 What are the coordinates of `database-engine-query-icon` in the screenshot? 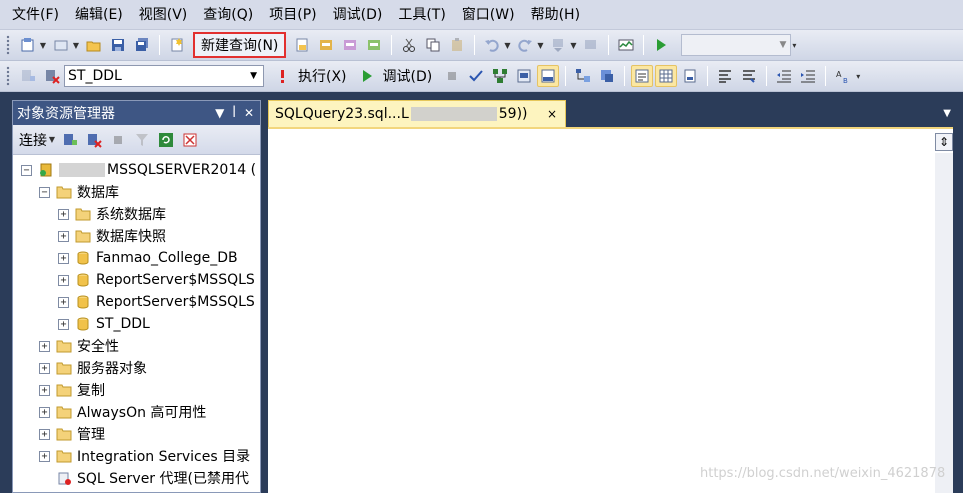 It's located at (302, 45).